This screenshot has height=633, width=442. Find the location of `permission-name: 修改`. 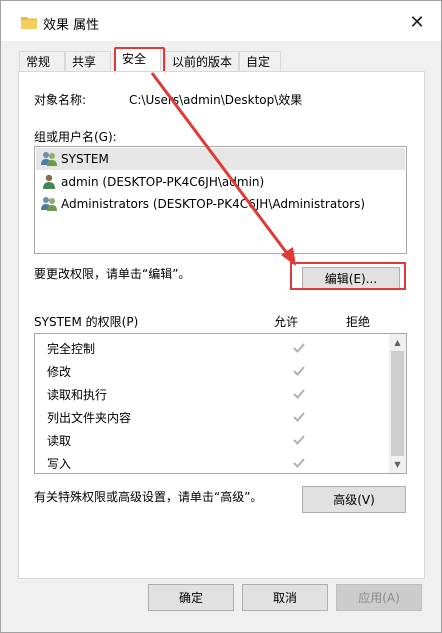

permission-name: 修改 is located at coordinates (59, 371).